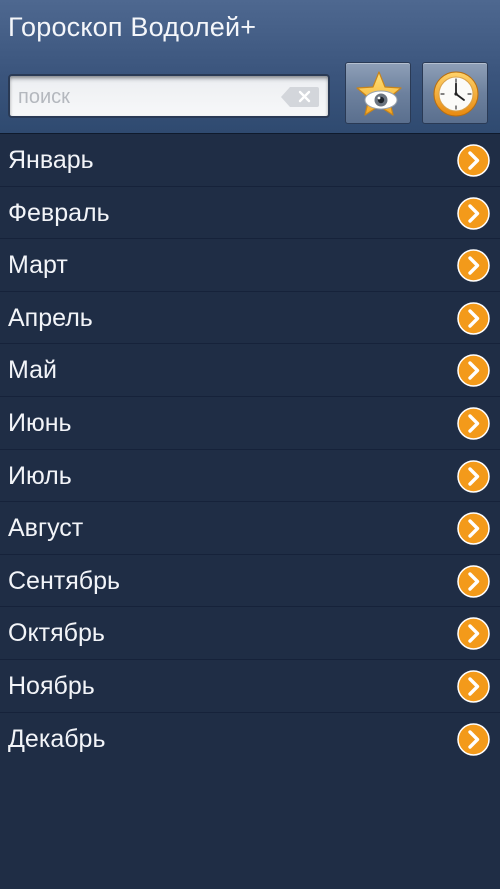 This screenshot has height=889, width=500. Describe the element at coordinates (57, 738) in the screenshot. I see `list-item-label: Декабрь` at that location.